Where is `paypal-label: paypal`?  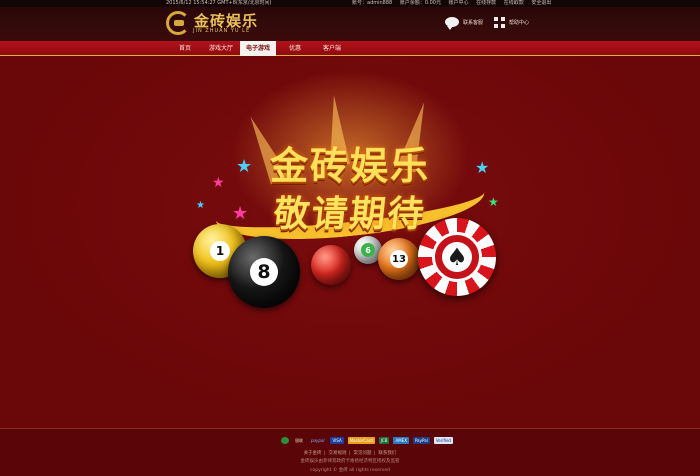 paypal-label: paypal is located at coordinates (318, 440).